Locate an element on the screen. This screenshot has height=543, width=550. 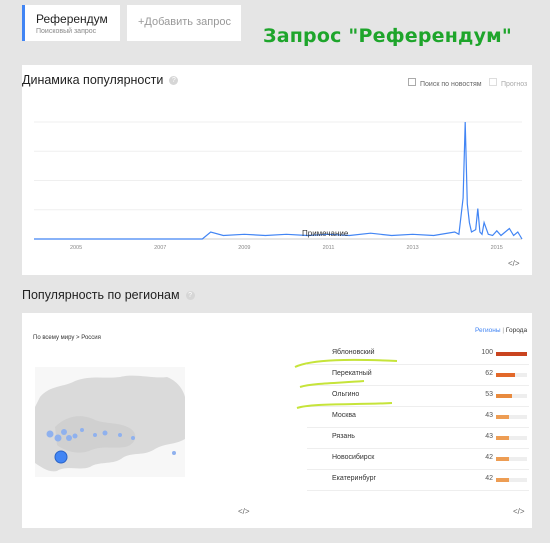
region-map is located at coordinates (110, 422).